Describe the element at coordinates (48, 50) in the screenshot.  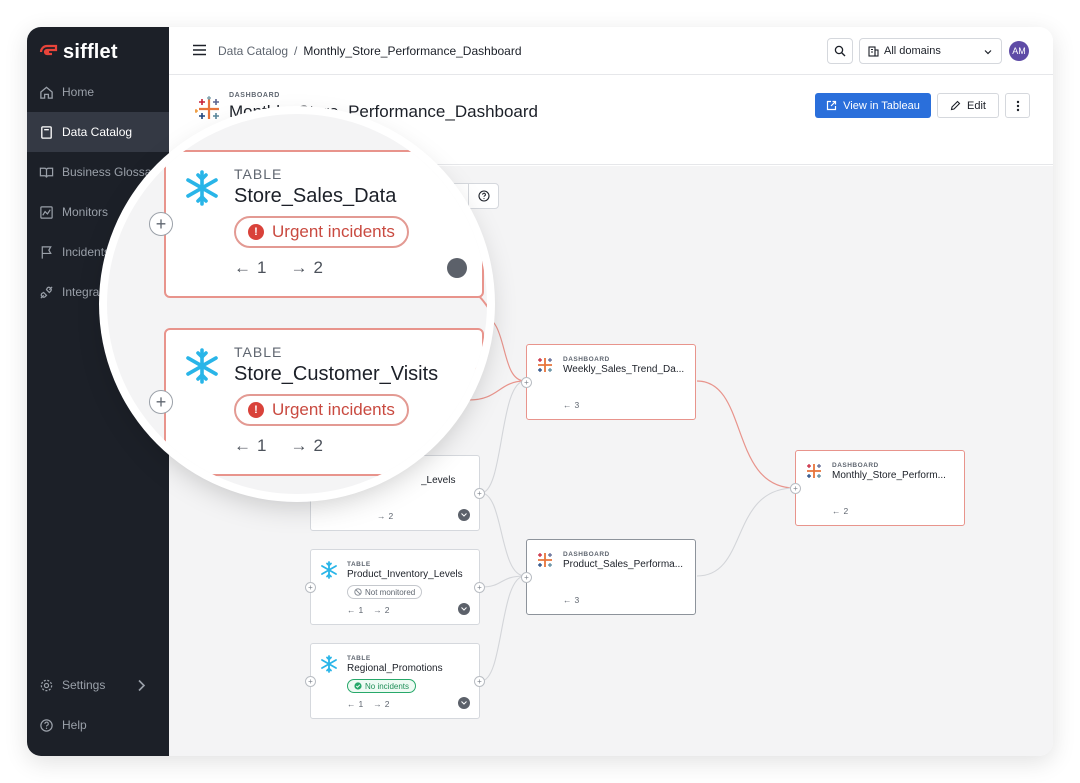
I see `sifflet-logo-icon` at that location.